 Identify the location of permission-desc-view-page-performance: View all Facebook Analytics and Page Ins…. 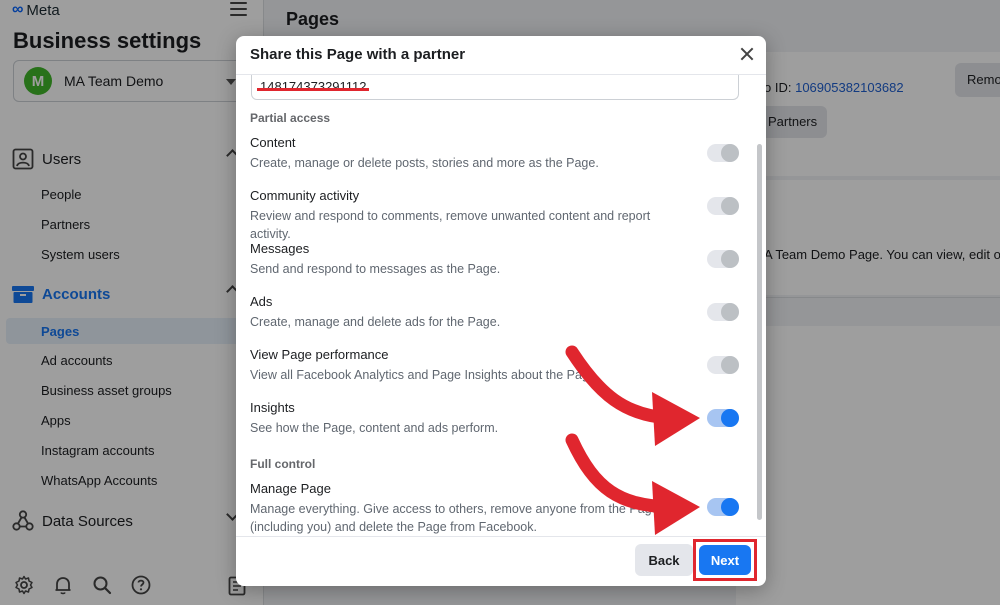
(425, 375).